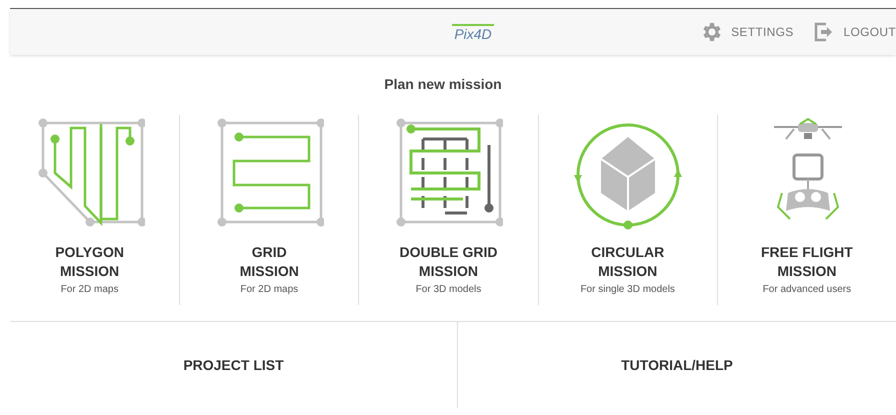 This screenshot has height=415, width=896. Describe the element at coordinates (806, 210) in the screenshot. I see `mission-card: FREE FLIGHT MISSION For advanced users` at that location.